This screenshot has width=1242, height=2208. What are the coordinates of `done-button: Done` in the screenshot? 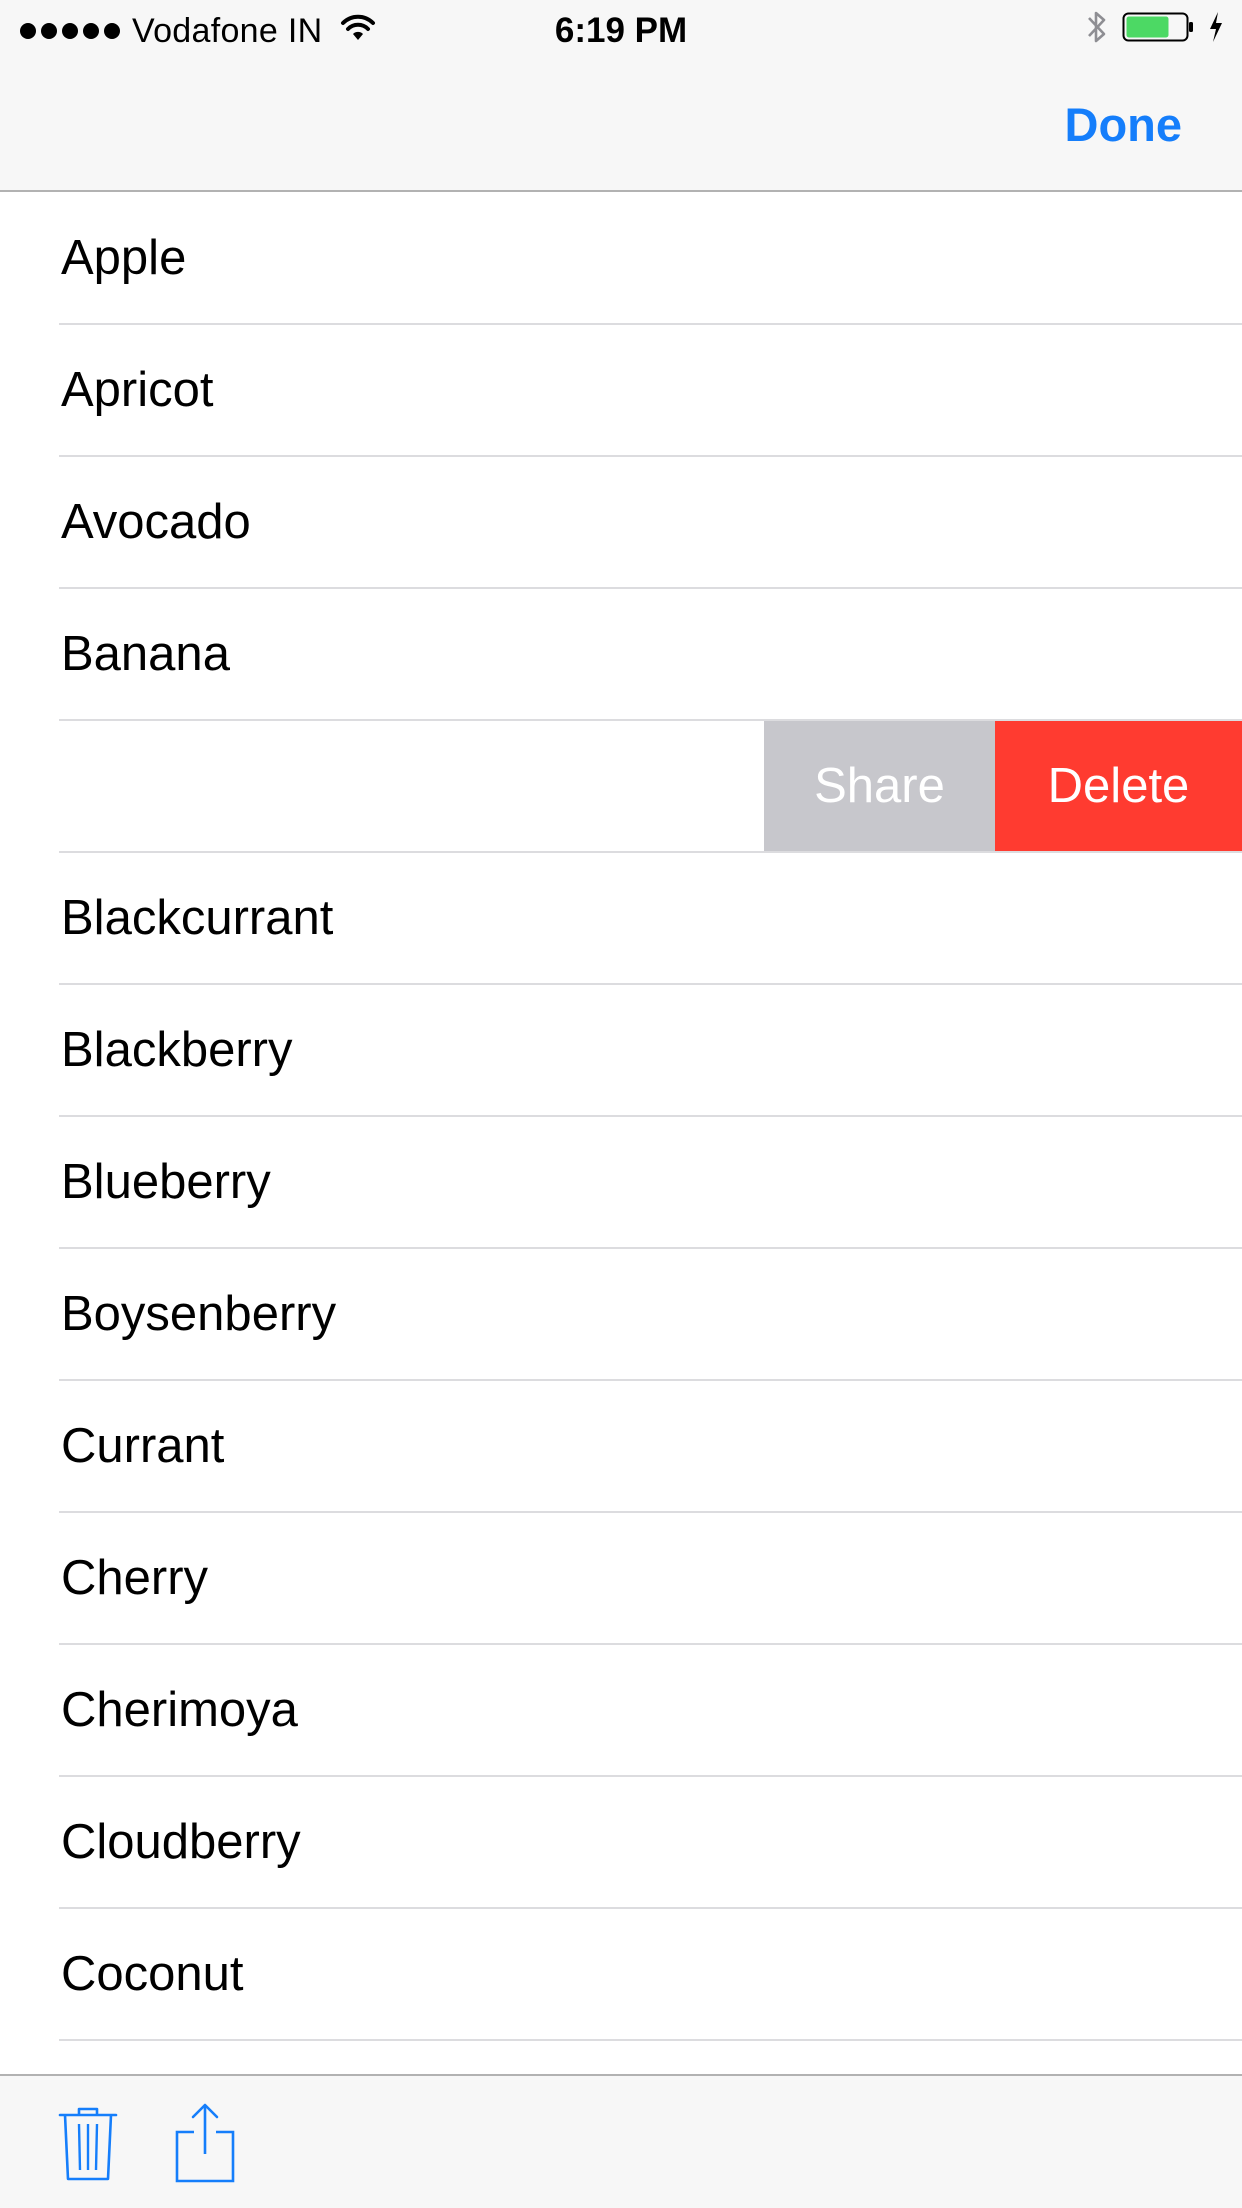 It's located at (1124, 125).